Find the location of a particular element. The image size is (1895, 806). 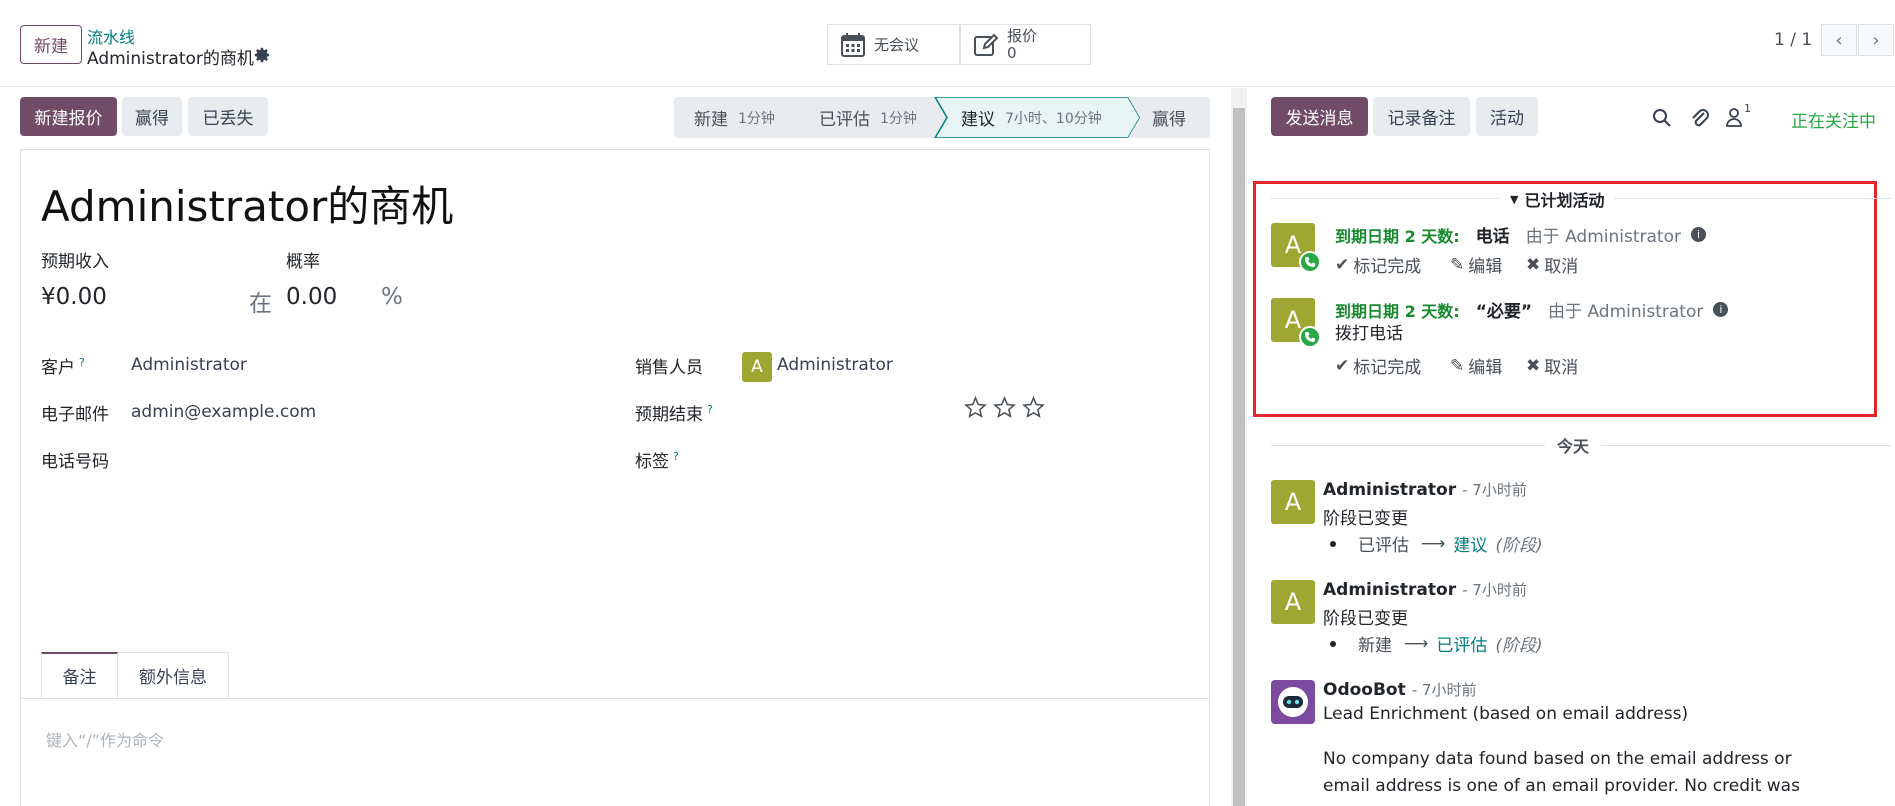

scrollbar is located at coordinates (1239, 447).